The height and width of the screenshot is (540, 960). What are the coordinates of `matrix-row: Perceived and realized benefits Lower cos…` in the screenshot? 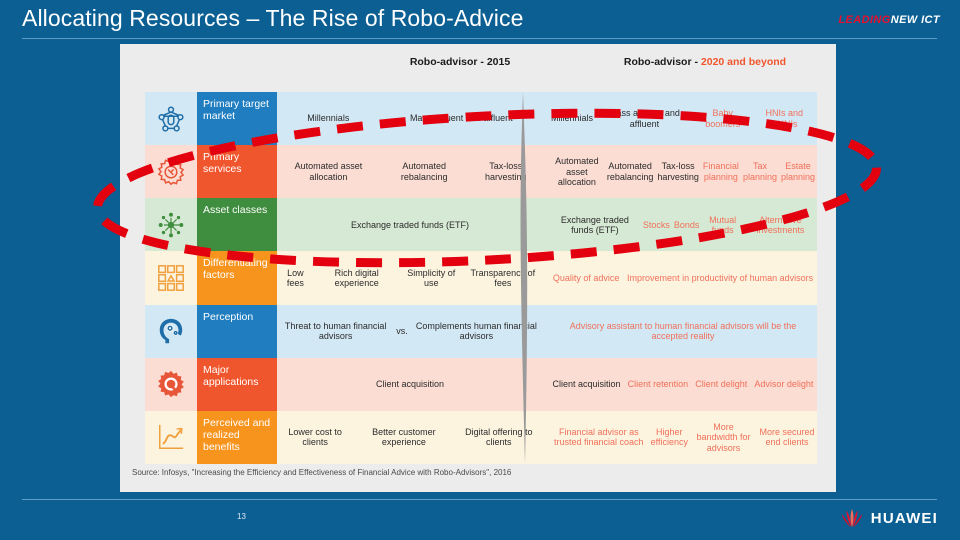 It's located at (481, 437).